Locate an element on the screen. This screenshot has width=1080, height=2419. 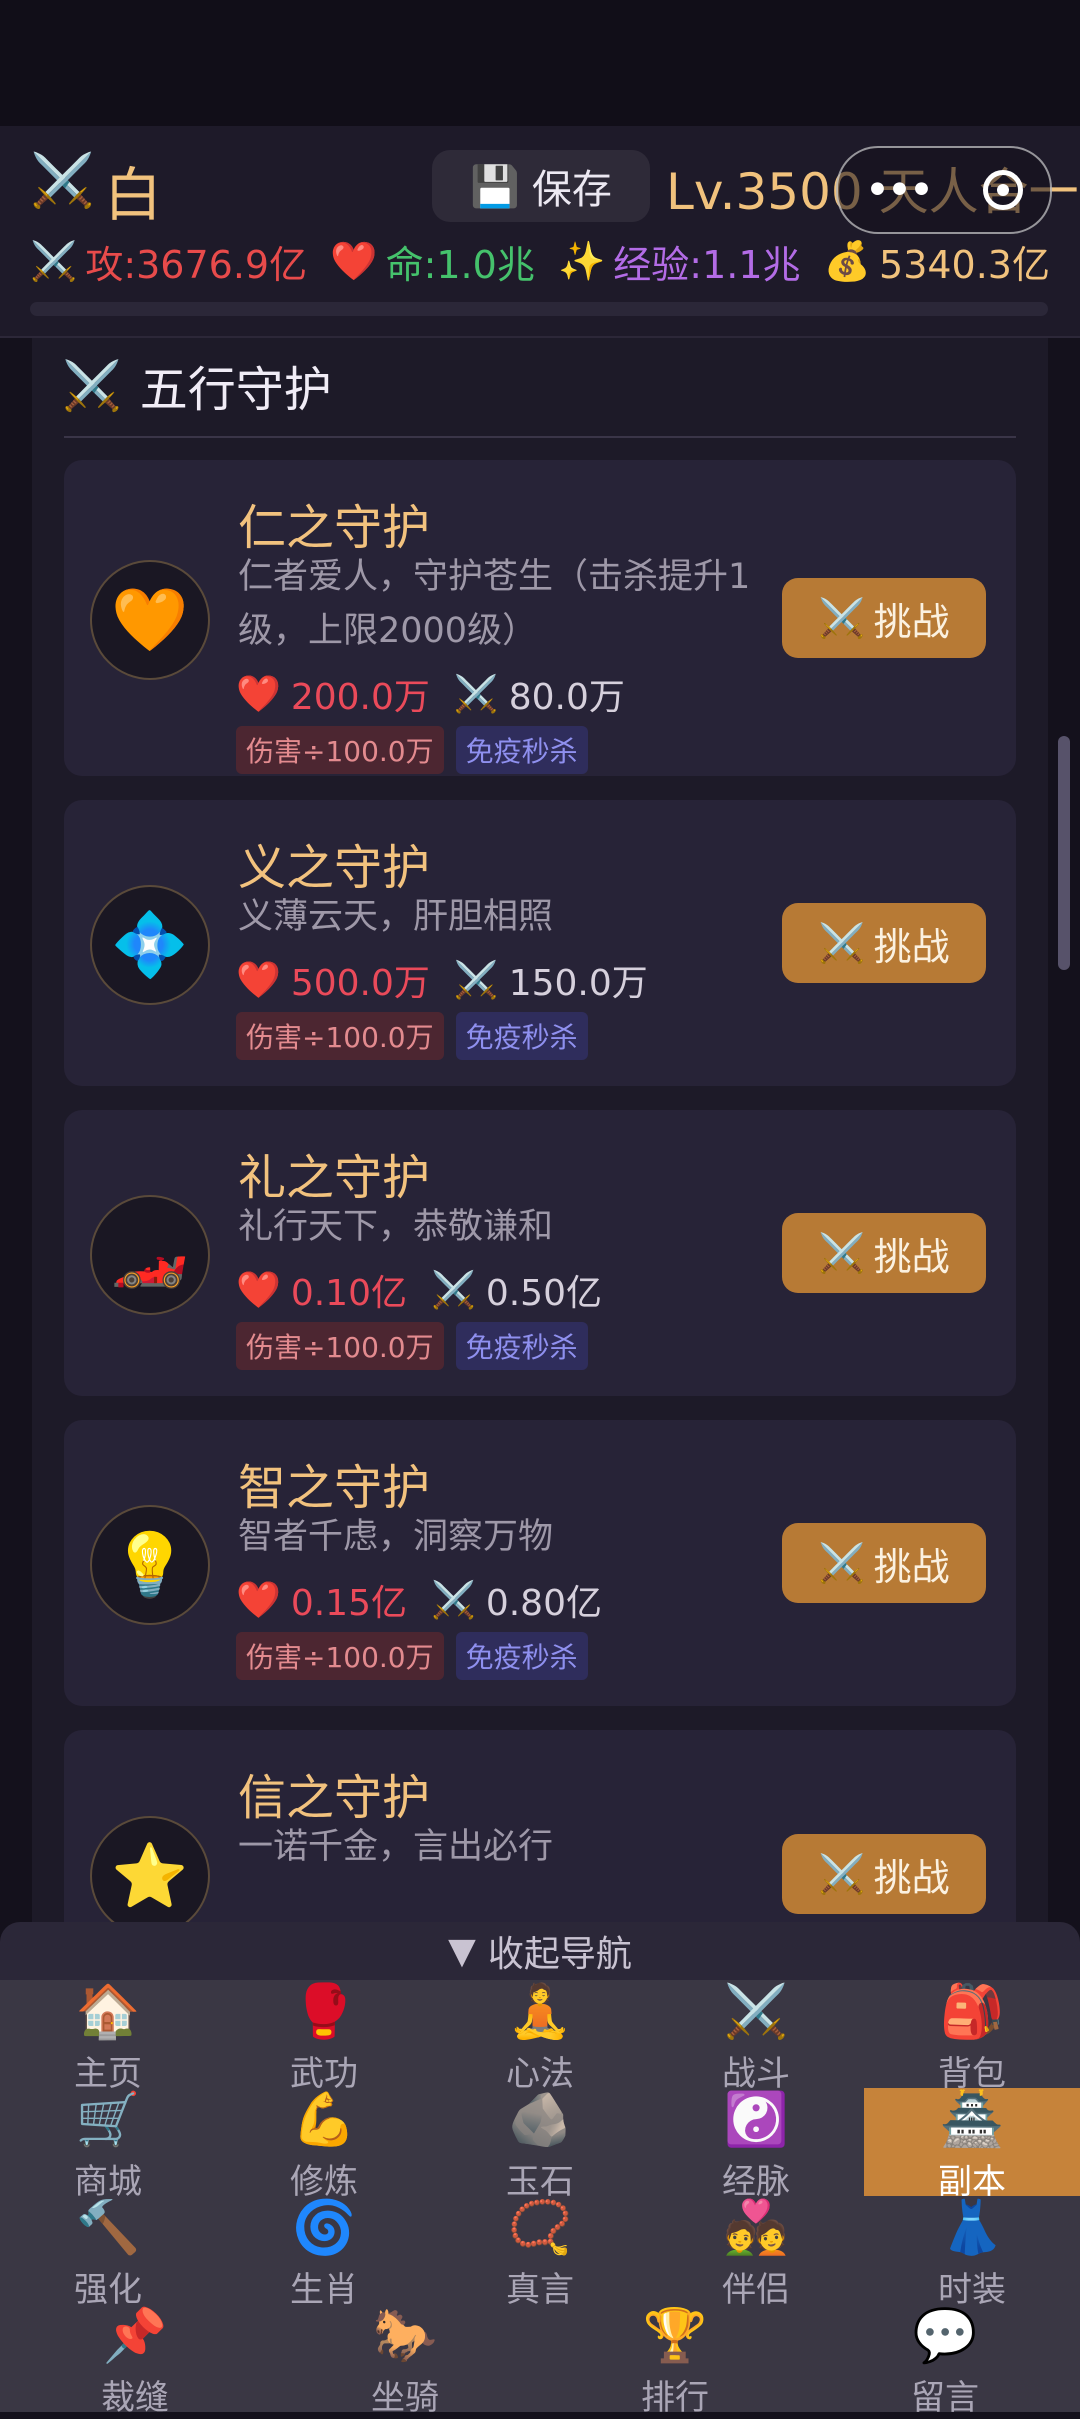
nav-icon: ☯️ is located at coordinates (756, 2120).